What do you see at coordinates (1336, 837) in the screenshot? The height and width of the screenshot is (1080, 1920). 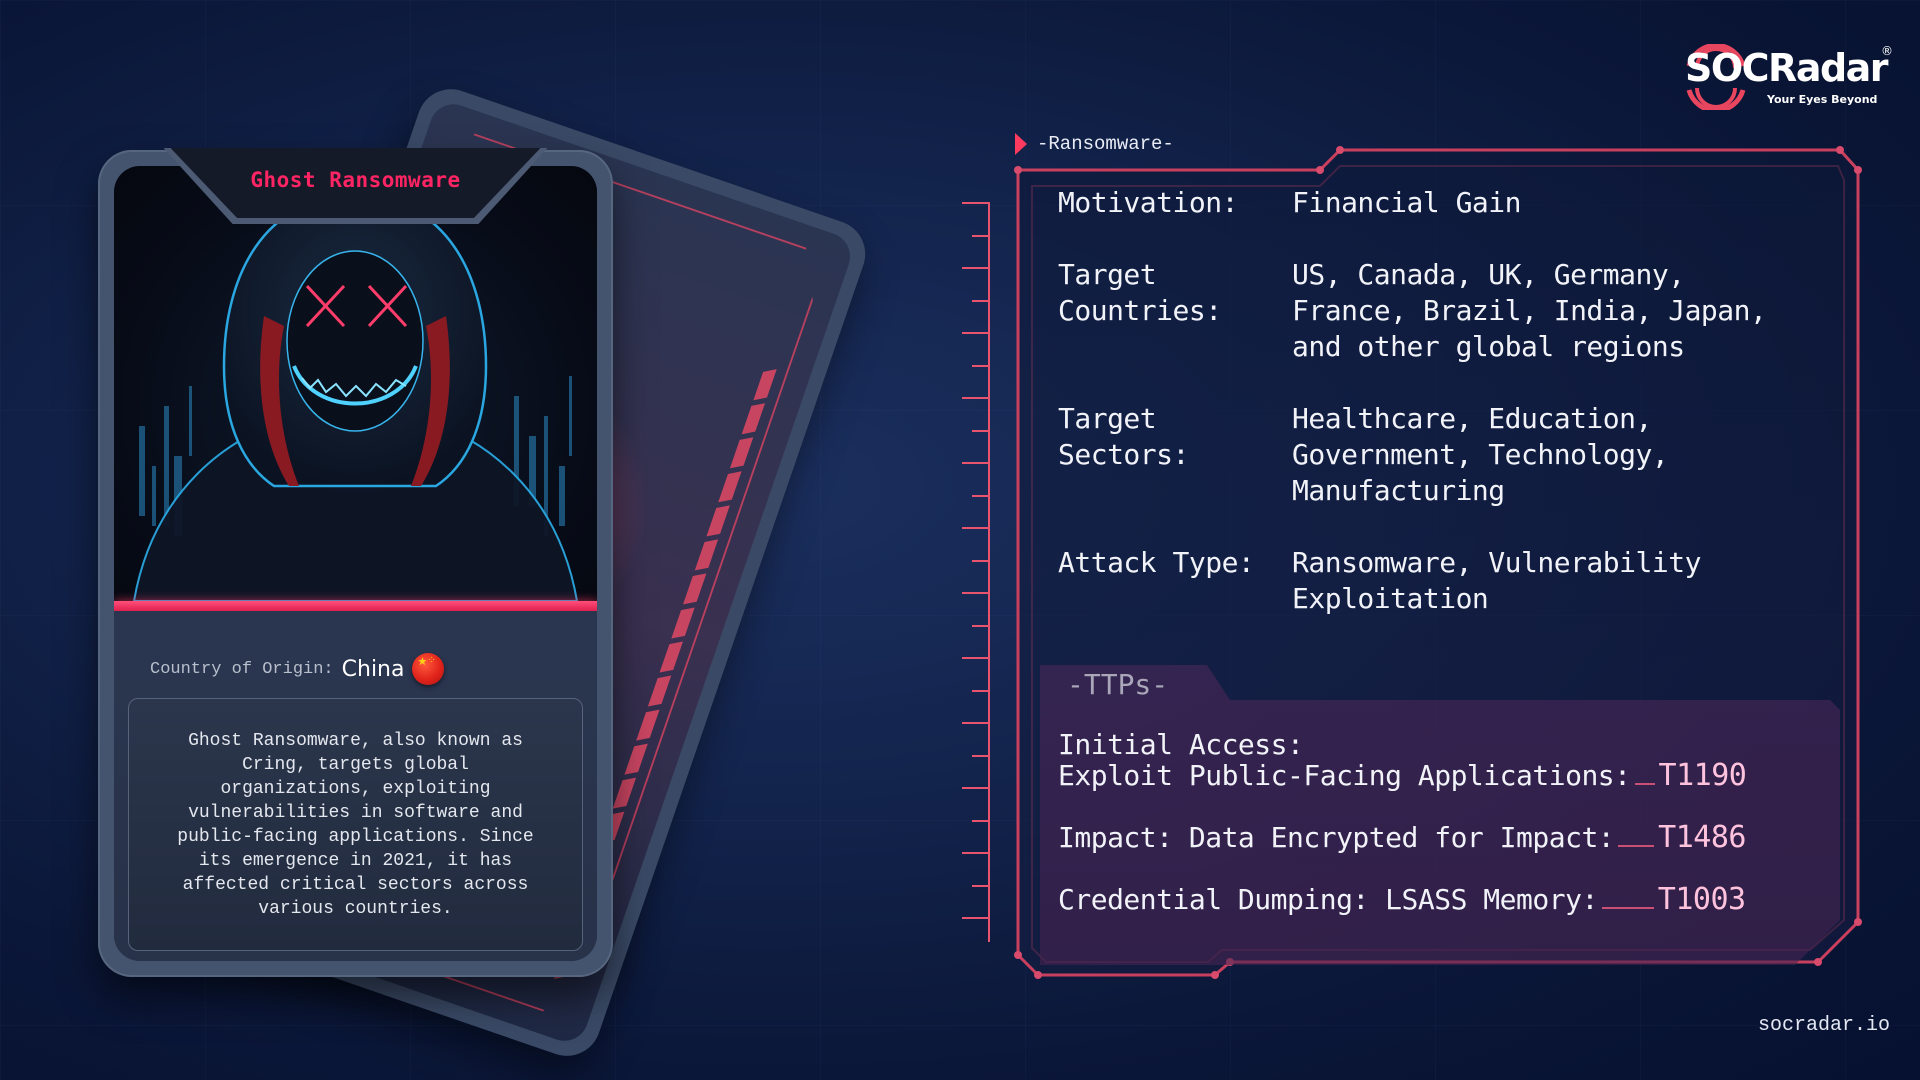 I see `ttp-name: Impact: Data Encrypted for Impact:` at bounding box center [1336, 837].